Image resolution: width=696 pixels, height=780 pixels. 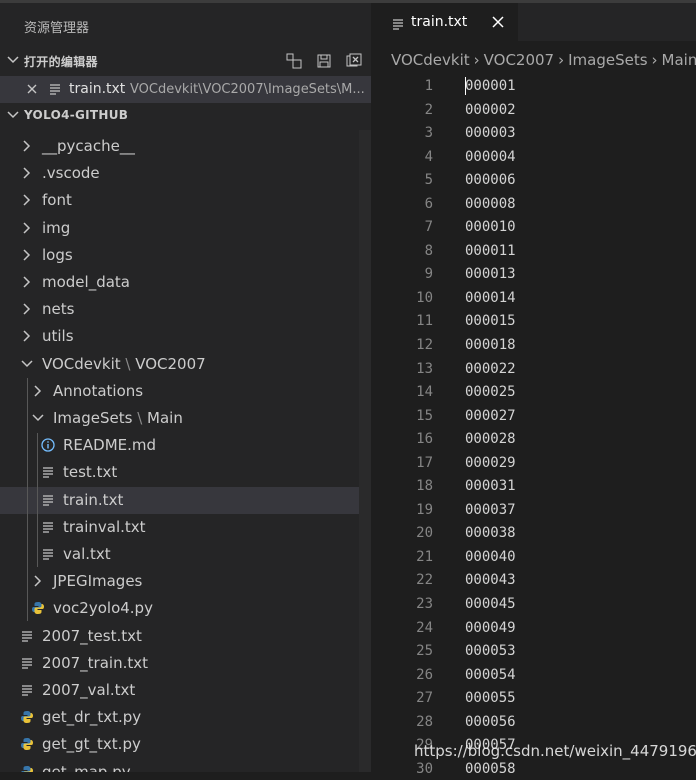 What do you see at coordinates (490, 486) in the screenshot?
I see `line-text: 000031` at bounding box center [490, 486].